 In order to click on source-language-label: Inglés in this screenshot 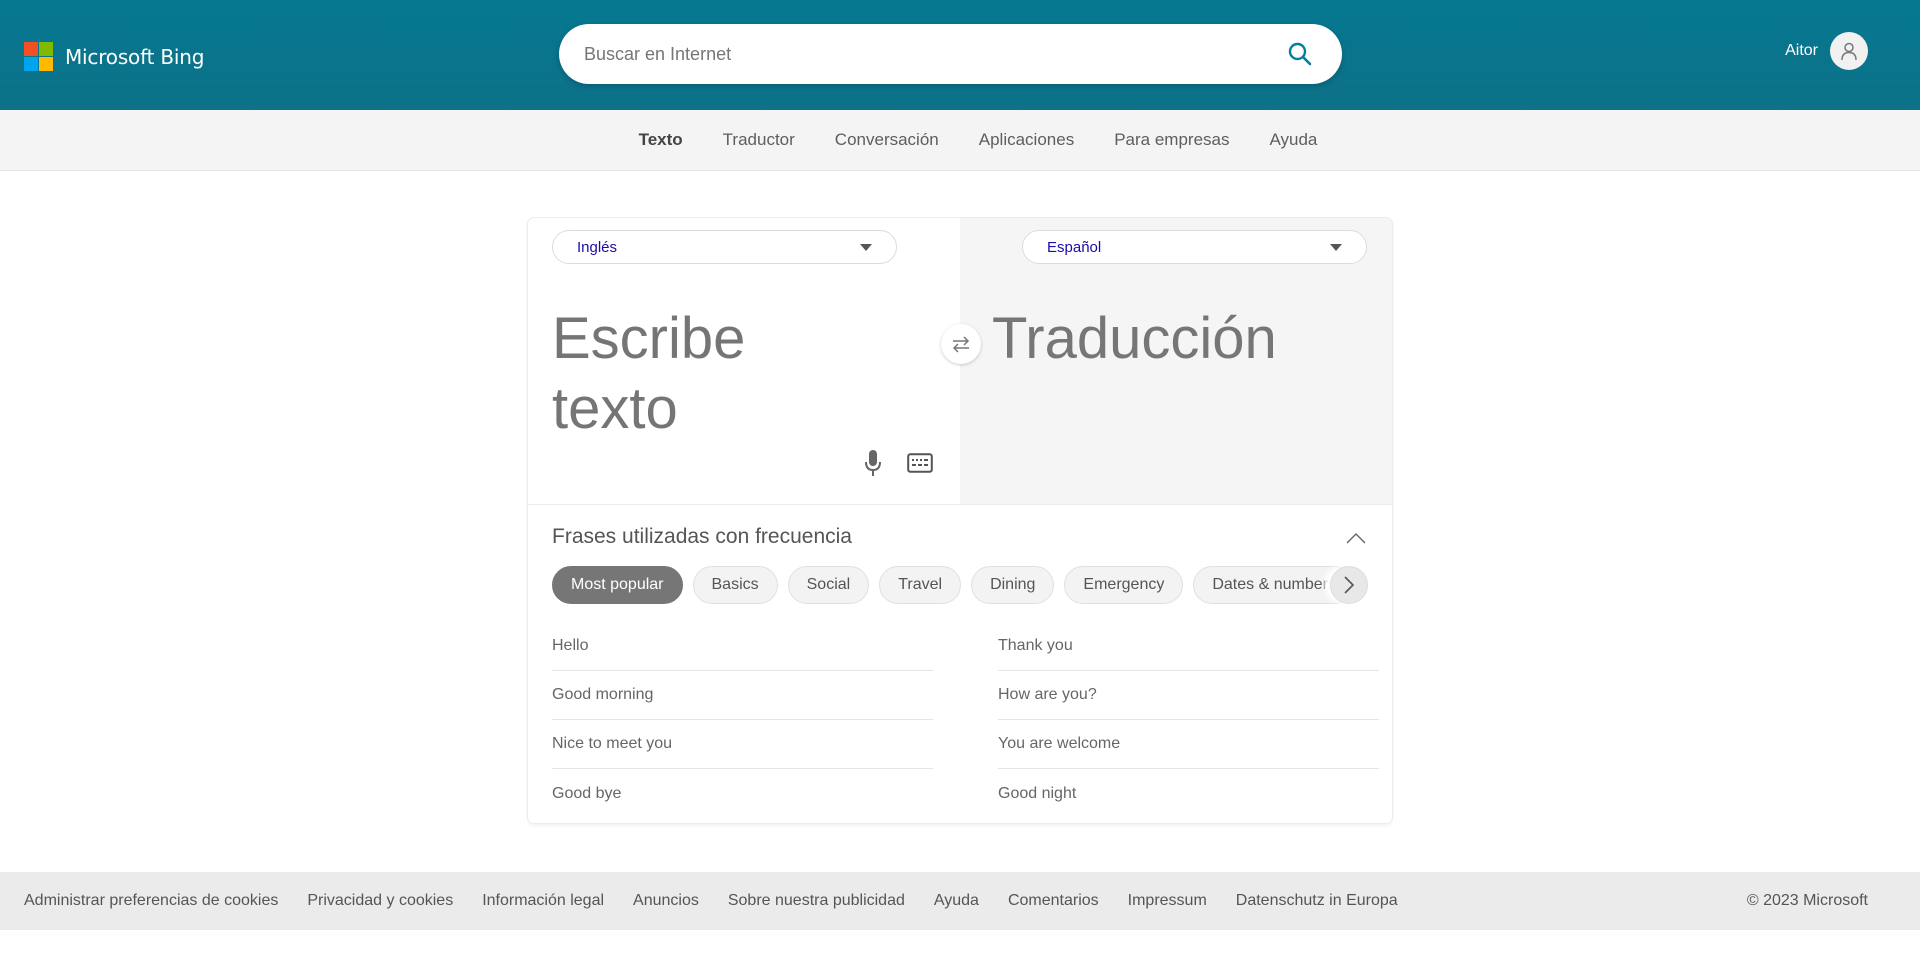, I will do `click(597, 247)`.